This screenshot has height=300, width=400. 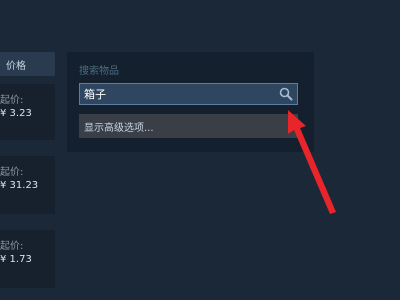 I want to click on search-input: 箱子, so click(x=188, y=94).